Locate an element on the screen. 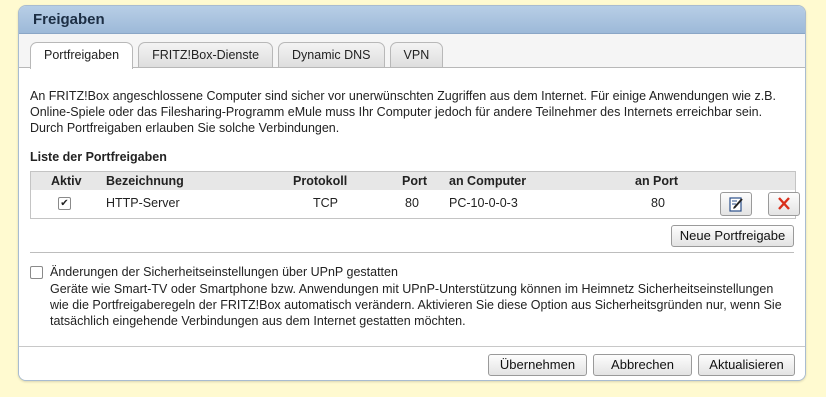 This screenshot has width=826, height=397. header-aktiv: Aktiv is located at coordinates (66, 181).